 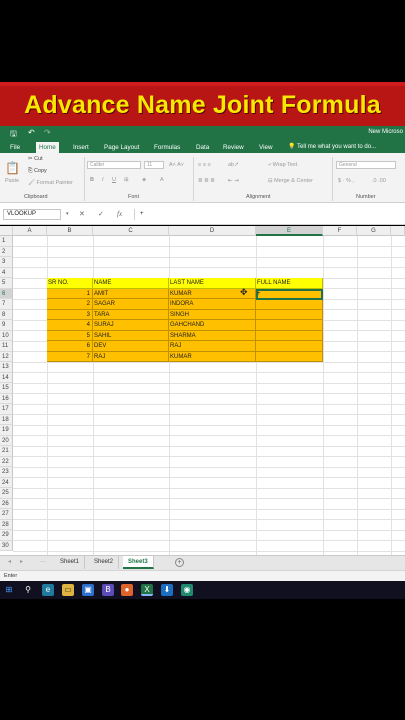 What do you see at coordinates (114, 180) in the screenshot?
I see `underline-button: U` at bounding box center [114, 180].